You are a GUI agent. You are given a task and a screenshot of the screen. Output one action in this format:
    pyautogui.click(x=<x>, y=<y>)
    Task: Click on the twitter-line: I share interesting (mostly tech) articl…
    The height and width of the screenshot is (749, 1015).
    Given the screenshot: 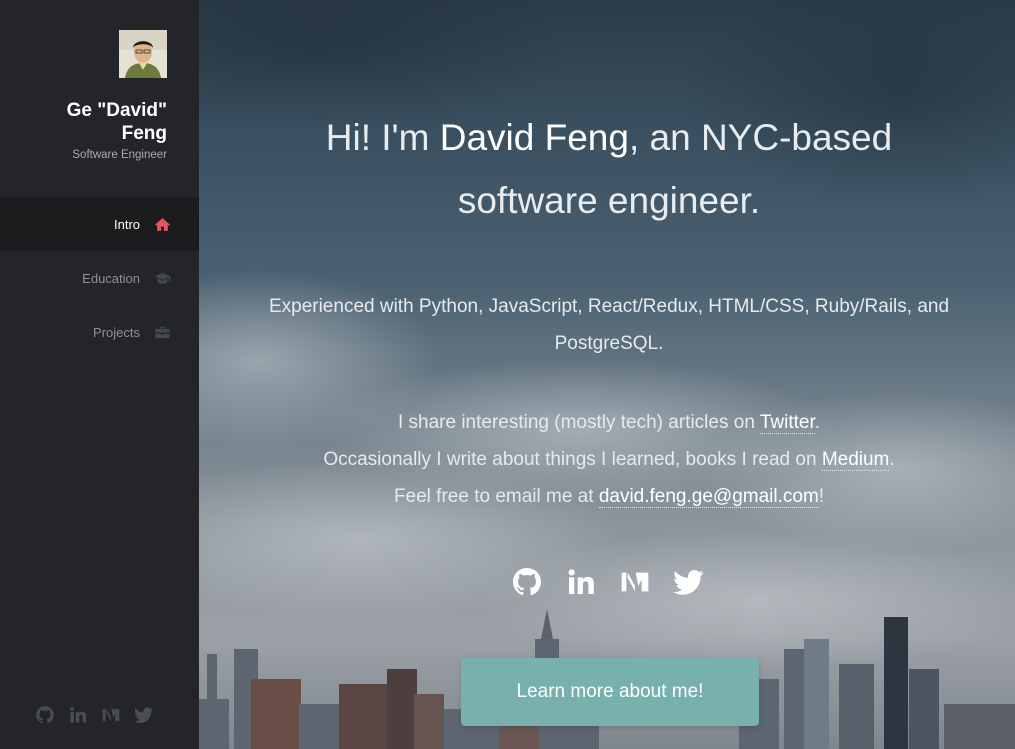 What is the action you would take?
    pyautogui.click(x=609, y=422)
    